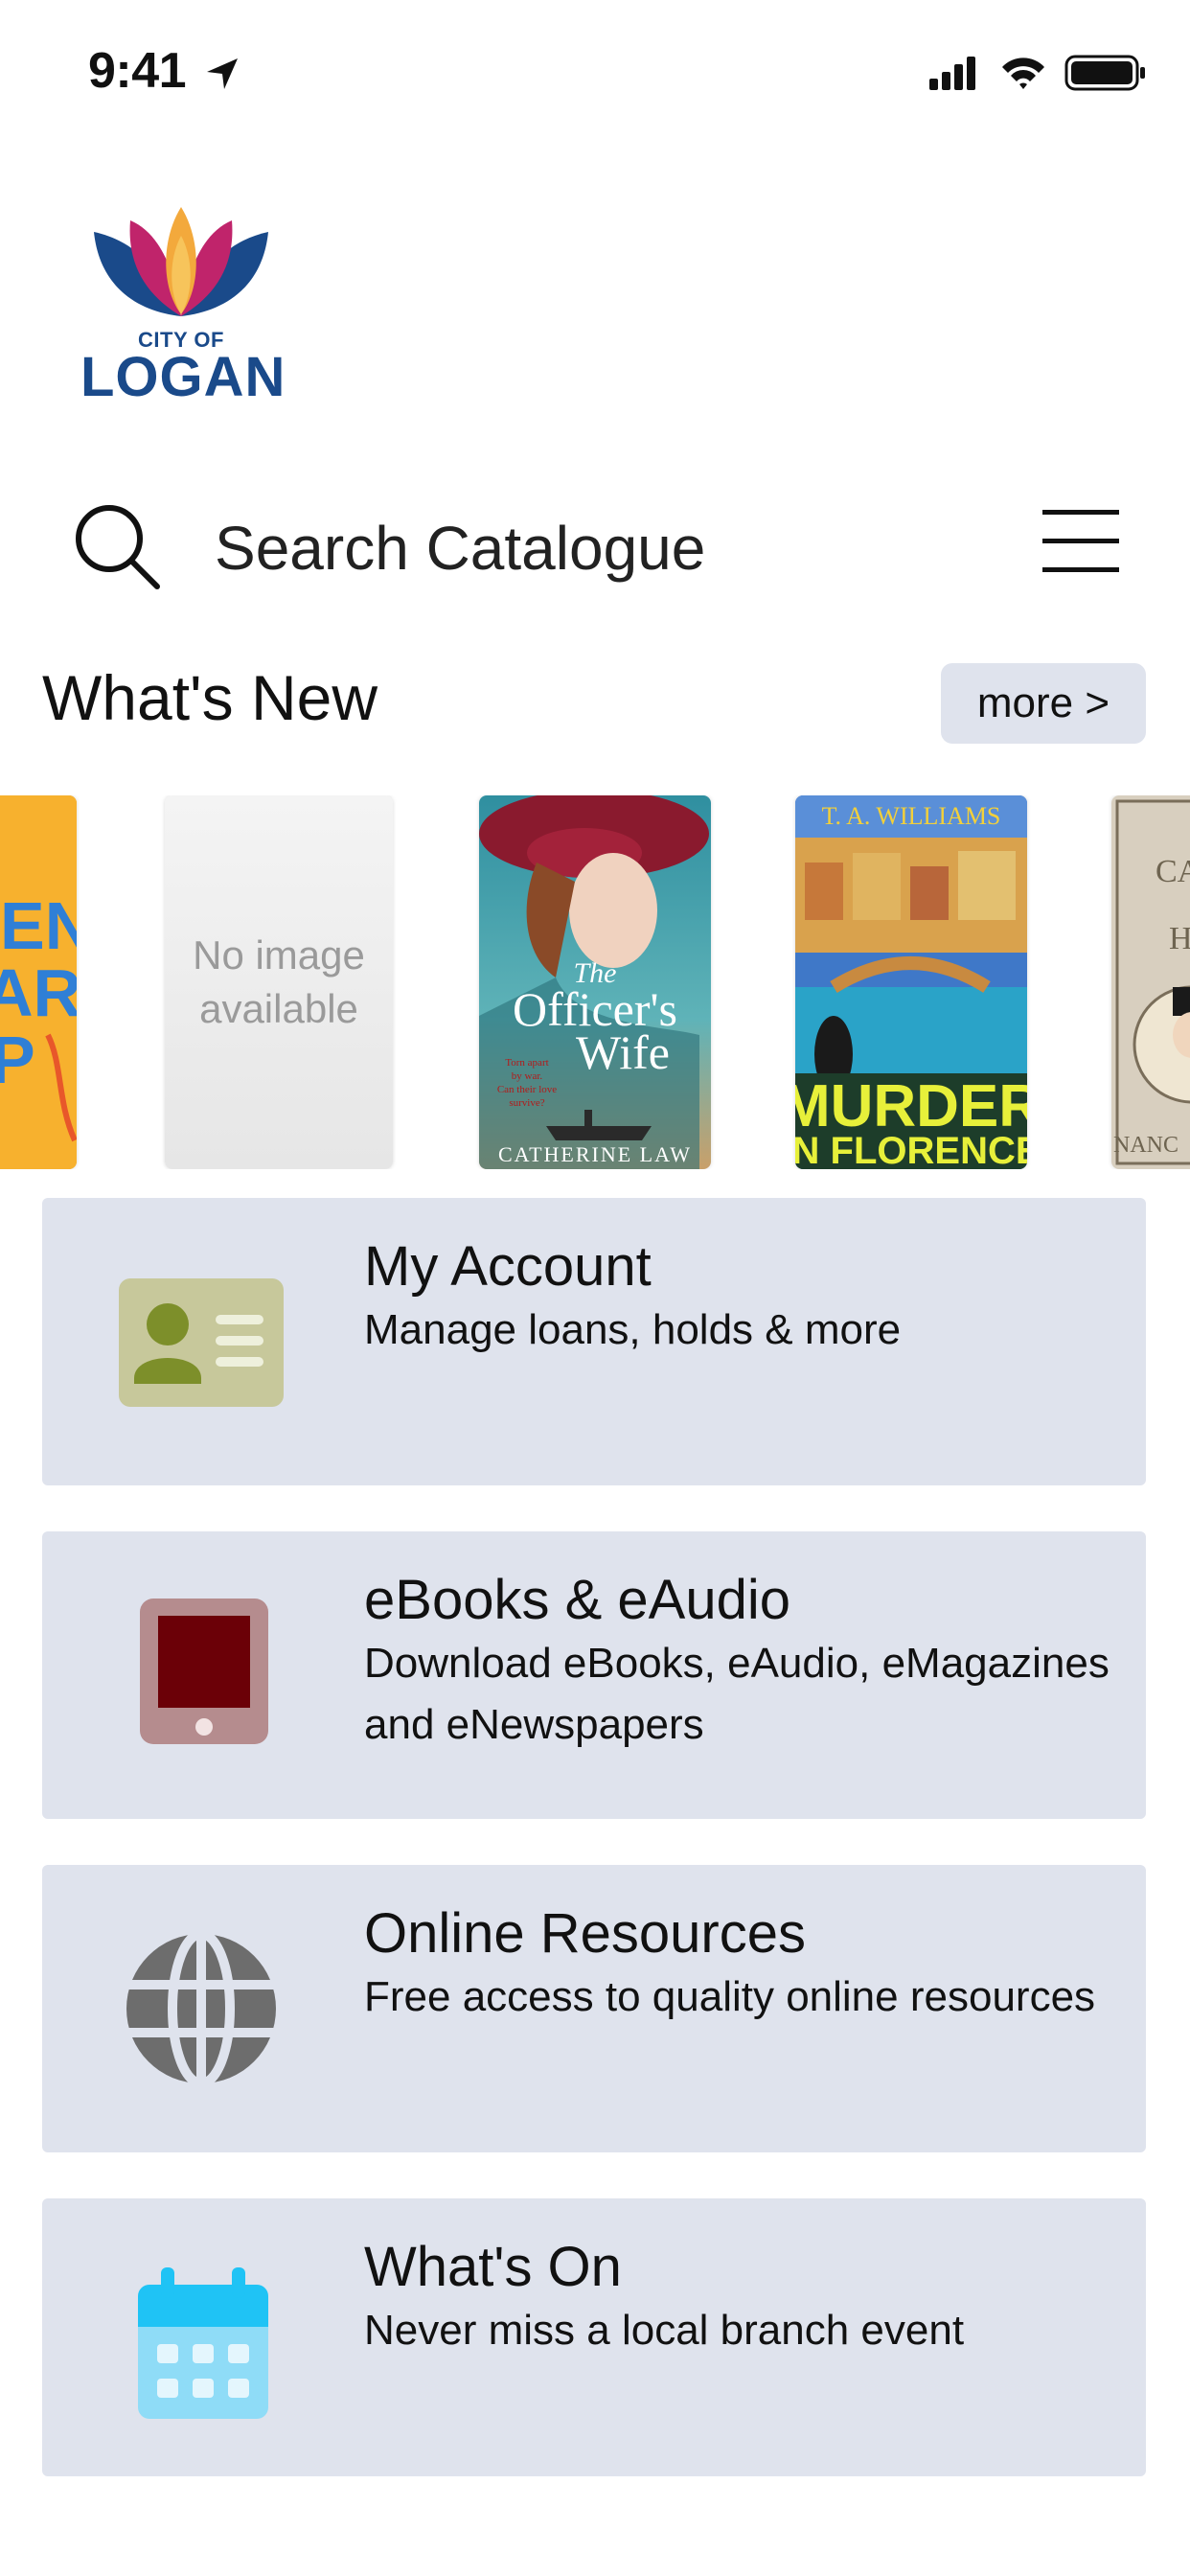 The width and height of the screenshot is (1190, 2576). I want to click on svg-text: P, so click(17, 1060).